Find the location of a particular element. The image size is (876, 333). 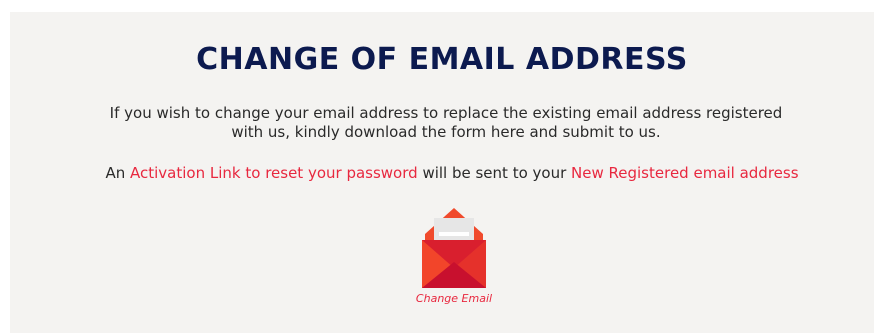

change-email-button: Change Email is located at coordinates (454, 255).